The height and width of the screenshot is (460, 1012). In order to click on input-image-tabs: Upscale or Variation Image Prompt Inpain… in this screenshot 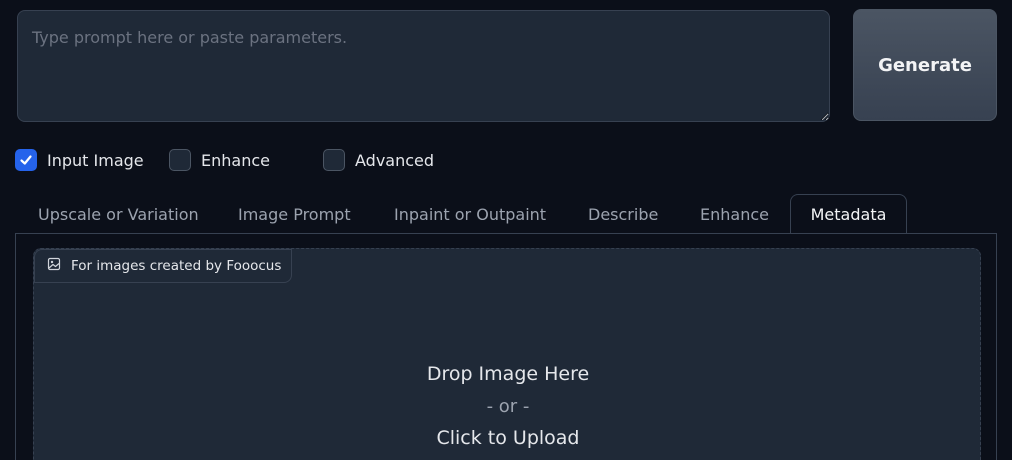, I will do `click(506, 214)`.